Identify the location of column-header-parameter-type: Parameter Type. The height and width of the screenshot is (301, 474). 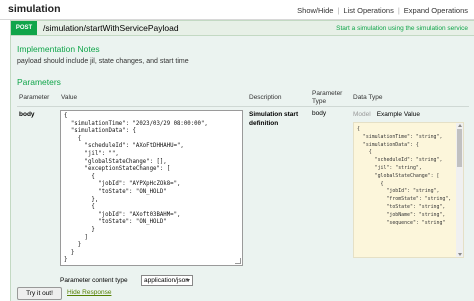
(327, 97).